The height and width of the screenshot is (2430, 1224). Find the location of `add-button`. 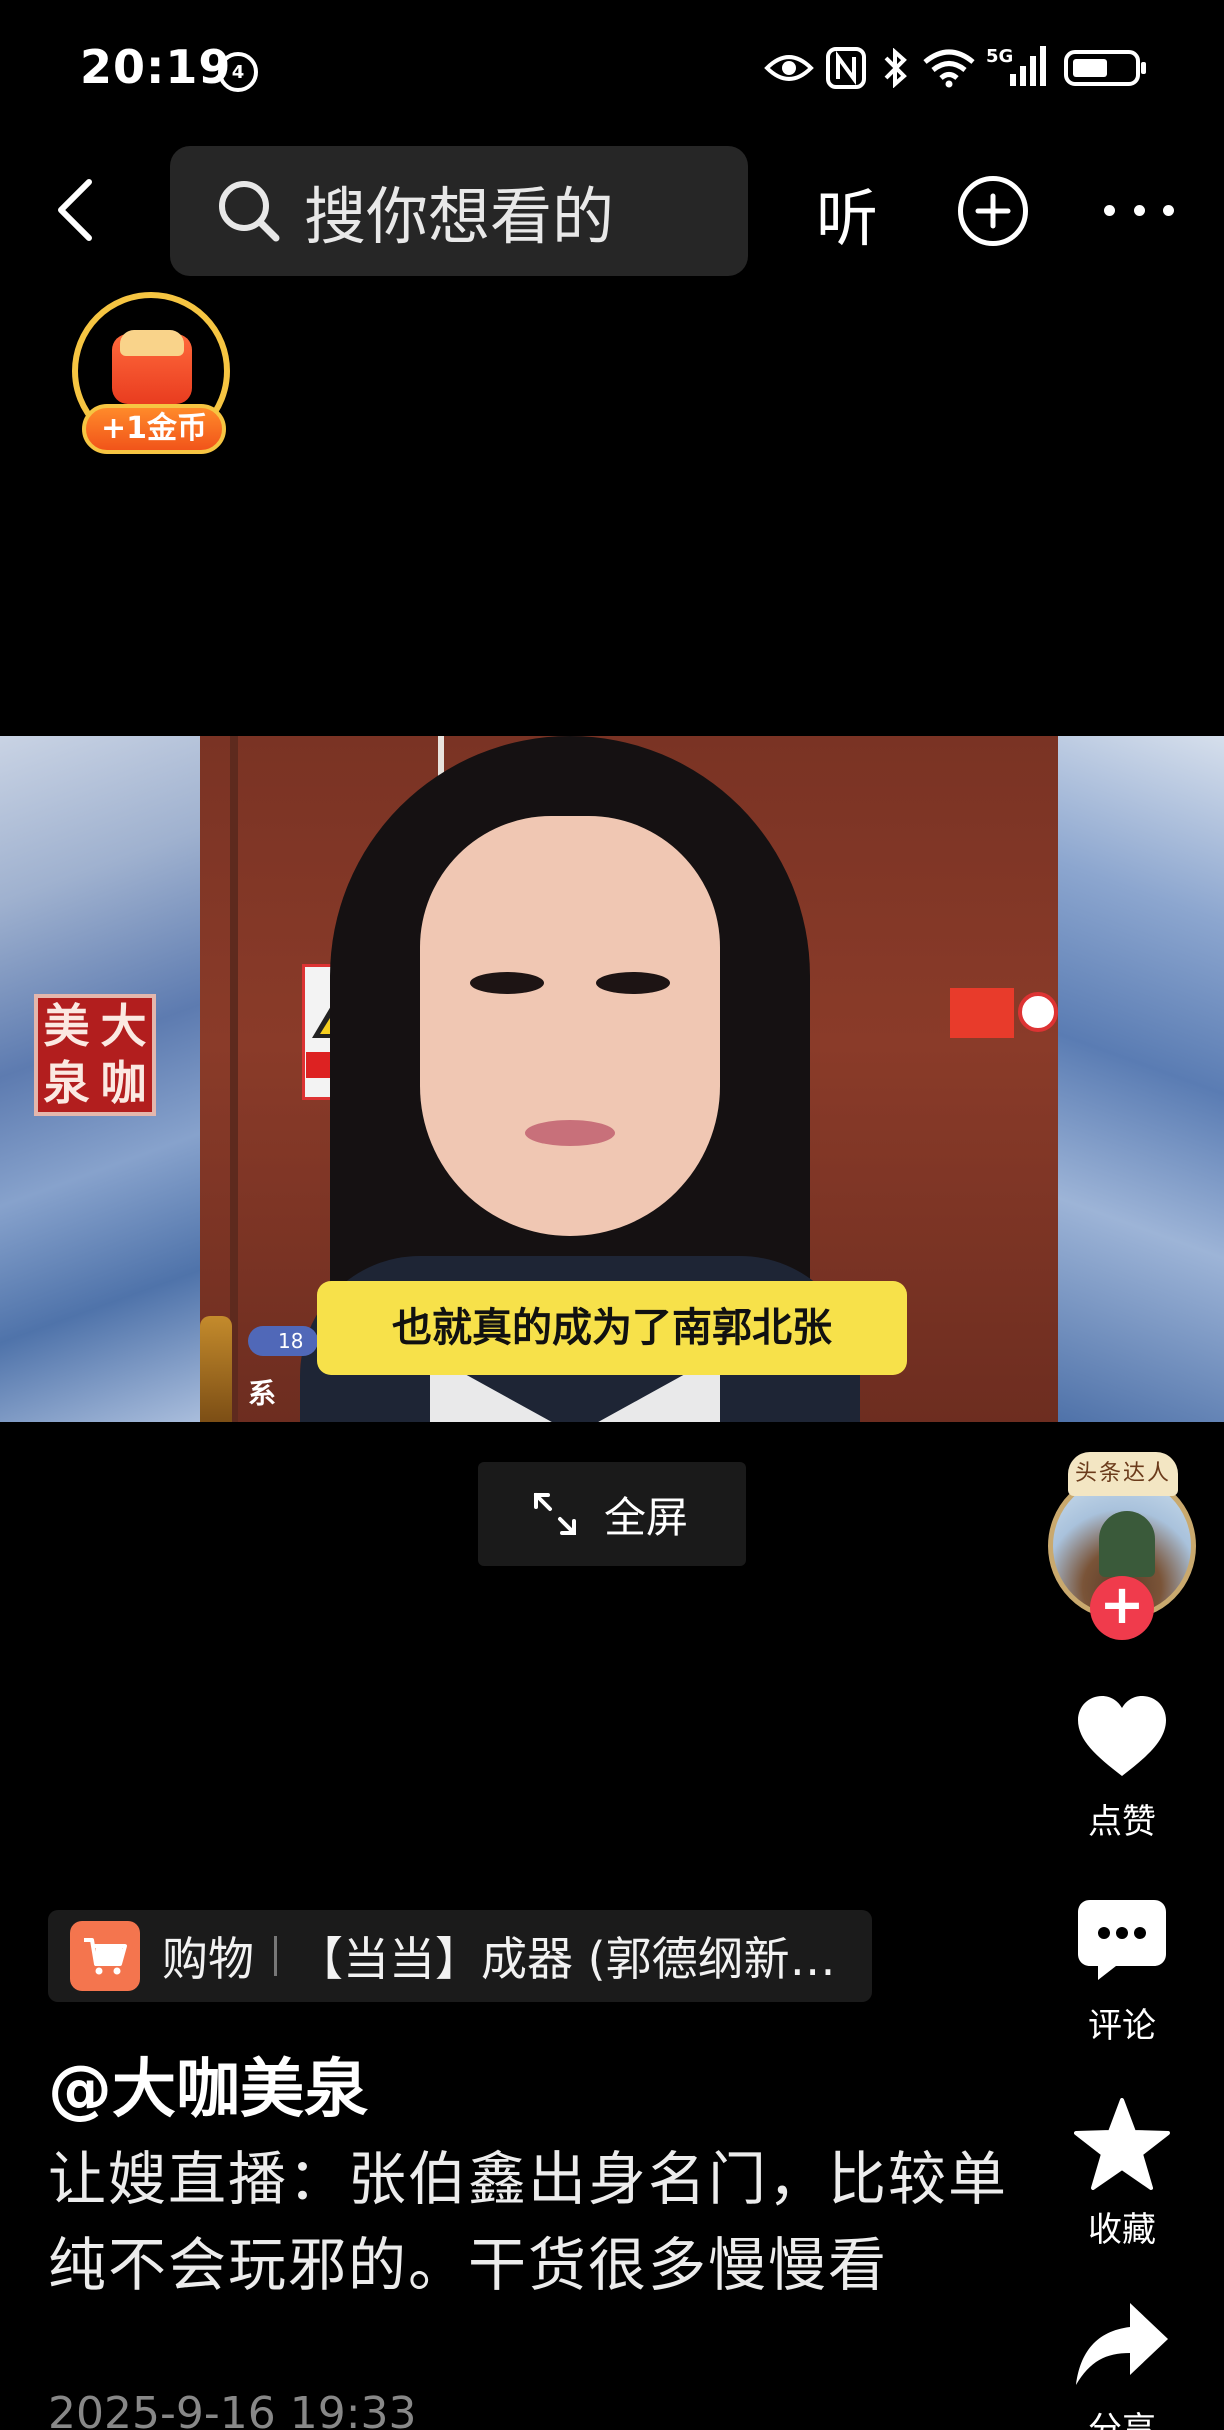

add-button is located at coordinates (993, 211).